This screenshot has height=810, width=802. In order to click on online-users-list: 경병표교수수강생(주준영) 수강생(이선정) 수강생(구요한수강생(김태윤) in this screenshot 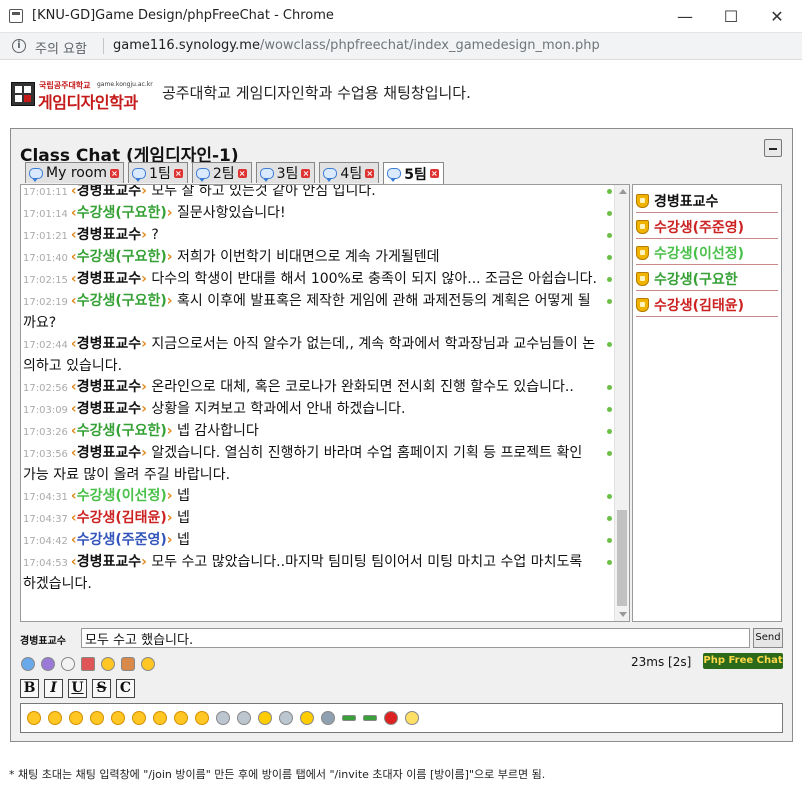, I will do `click(707, 403)`.